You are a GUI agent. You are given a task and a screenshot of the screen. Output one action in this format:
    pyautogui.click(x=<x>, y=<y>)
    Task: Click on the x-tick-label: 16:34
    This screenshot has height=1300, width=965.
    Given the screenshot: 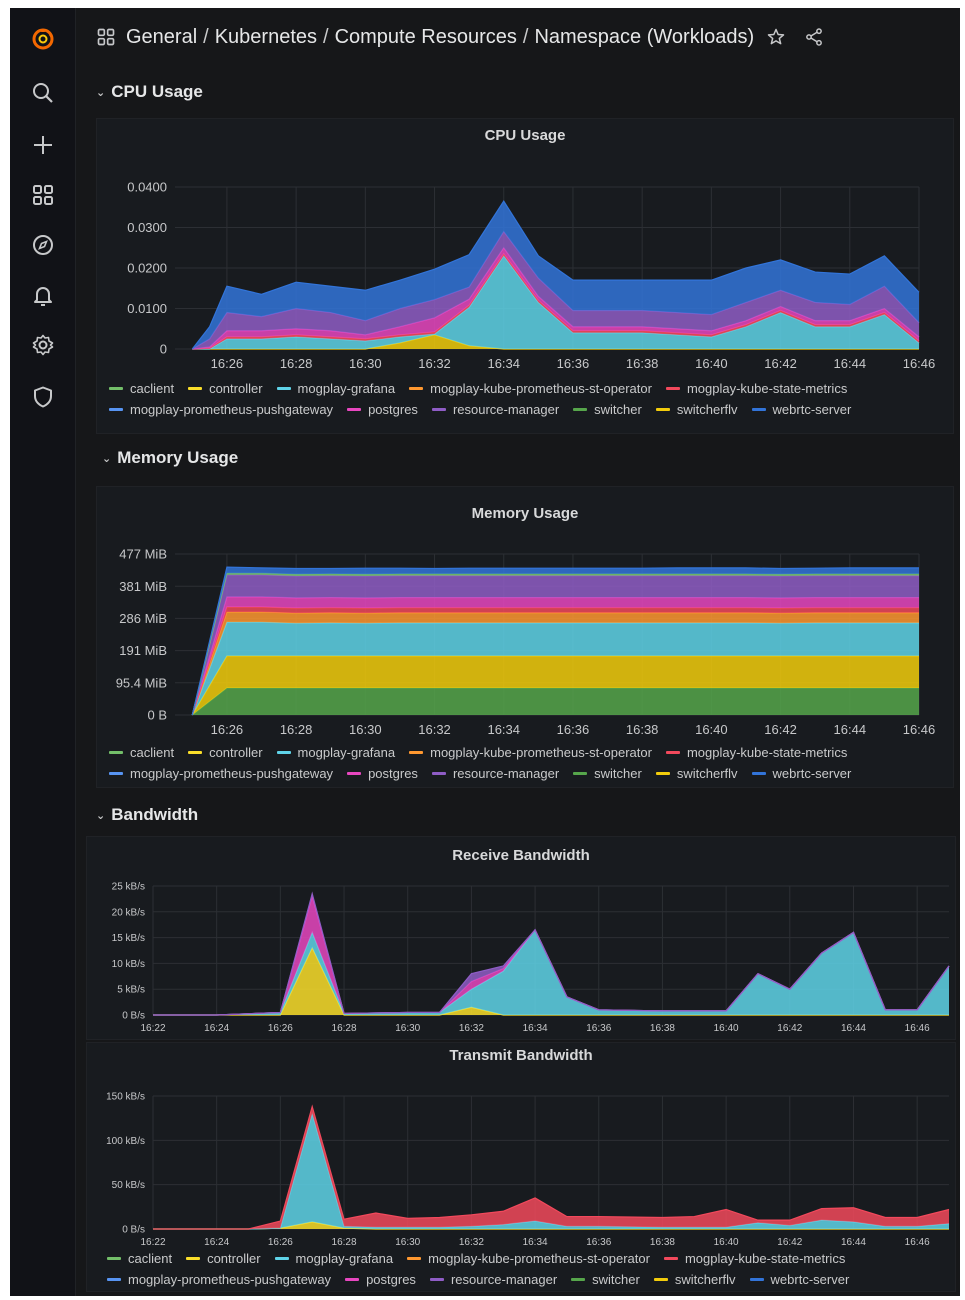 What is the action you would take?
    pyautogui.click(x=503, y=729)
    